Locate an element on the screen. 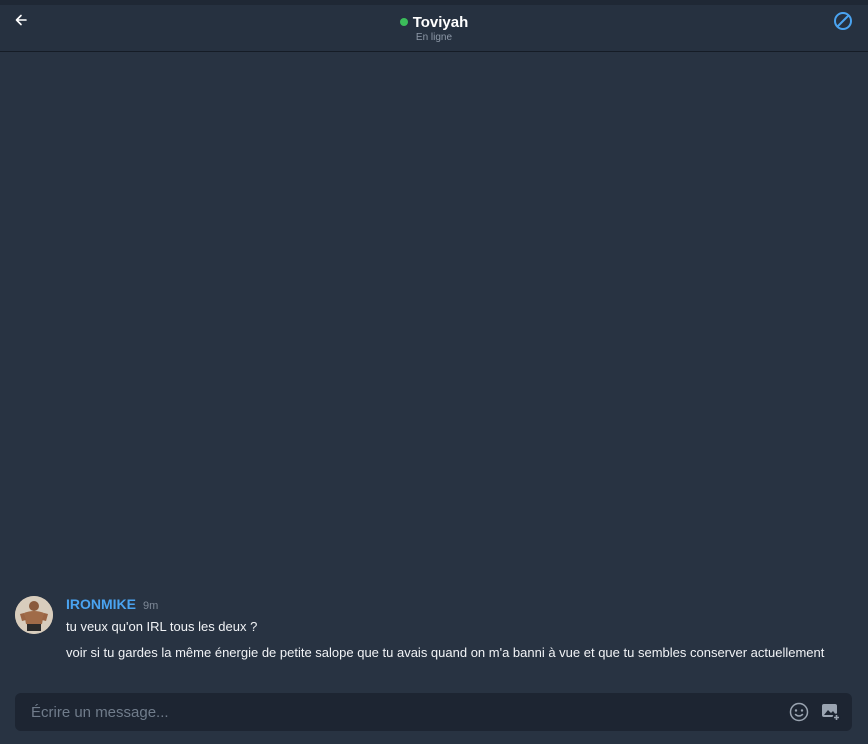  avatar is located at coordinates (34, 615).